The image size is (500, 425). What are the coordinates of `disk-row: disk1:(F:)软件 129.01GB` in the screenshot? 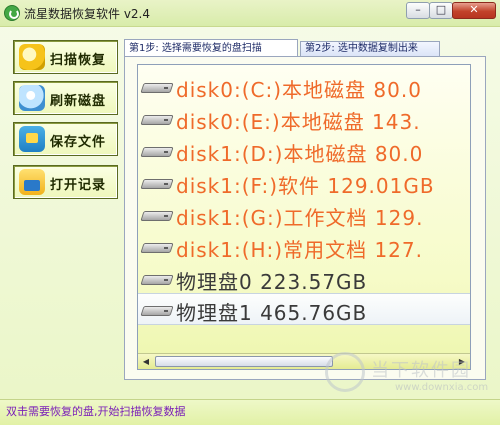 It's located at (304, 183).